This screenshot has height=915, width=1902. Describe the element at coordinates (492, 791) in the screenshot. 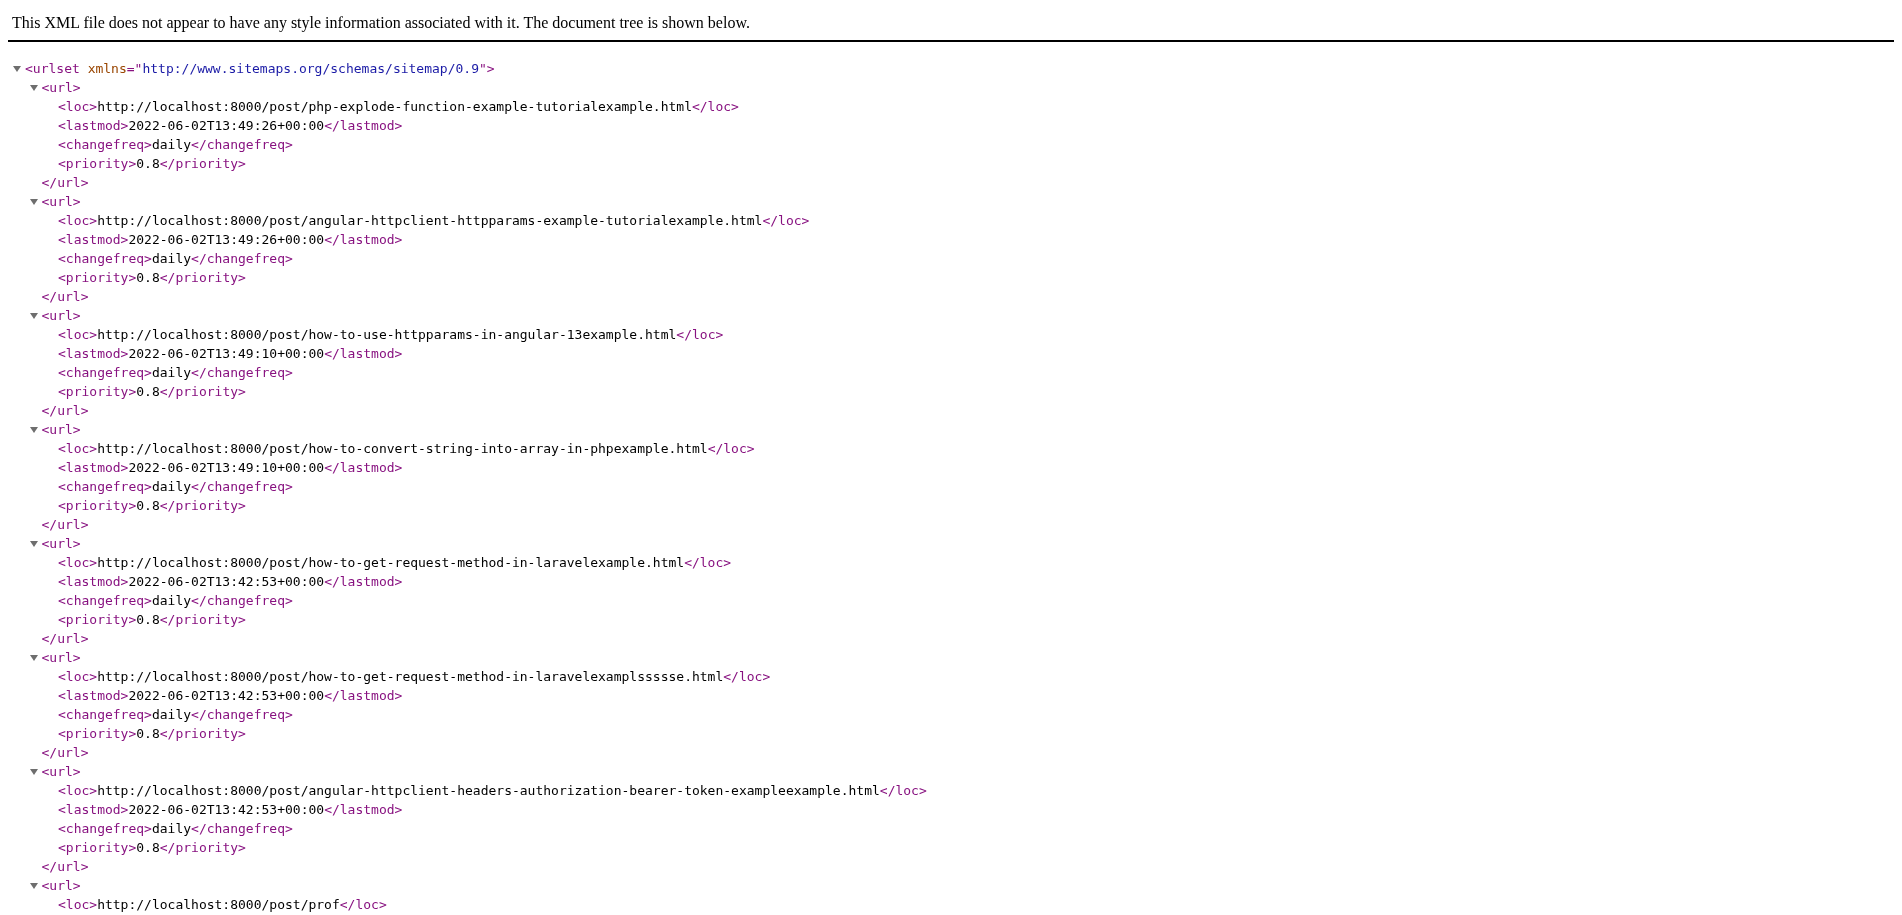

I see `xml-line: <loc>http://localhost:8000/post/angular-httpclient-headers-authorization-bearer-token-exampleexample.html</loc>` at that location.